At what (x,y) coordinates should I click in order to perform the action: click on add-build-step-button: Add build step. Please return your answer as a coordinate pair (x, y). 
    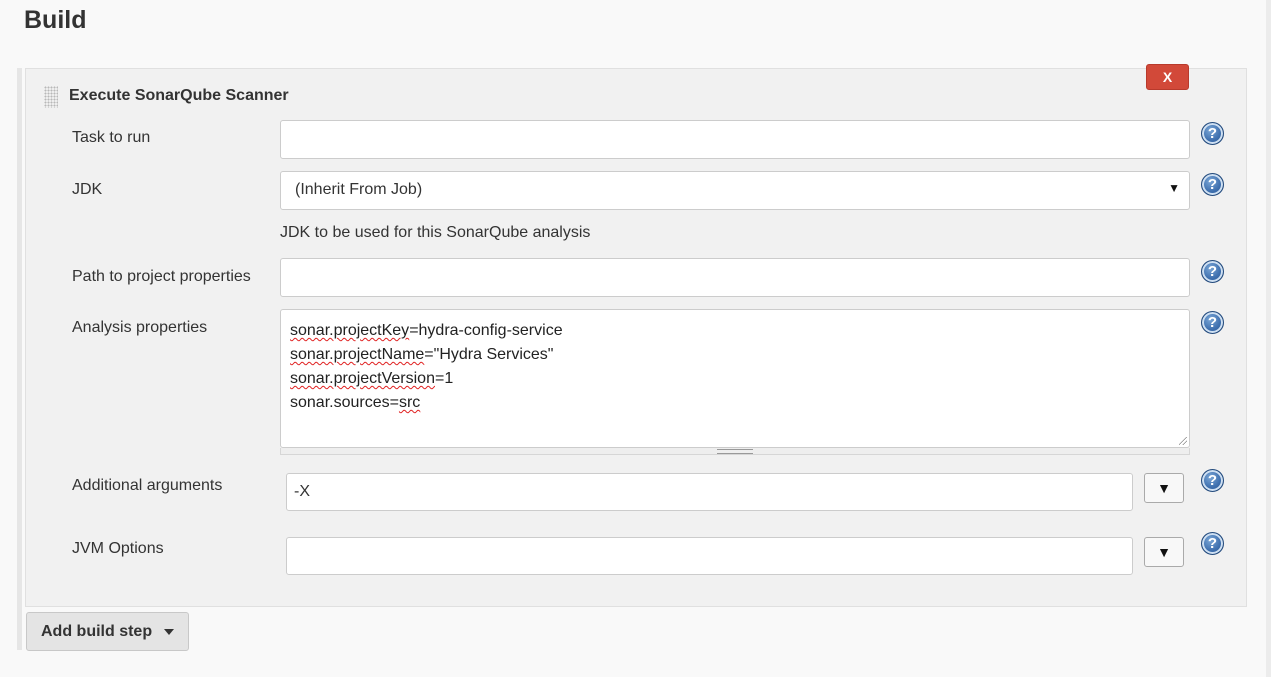
    Looking at the image, I should click on (107, 631).